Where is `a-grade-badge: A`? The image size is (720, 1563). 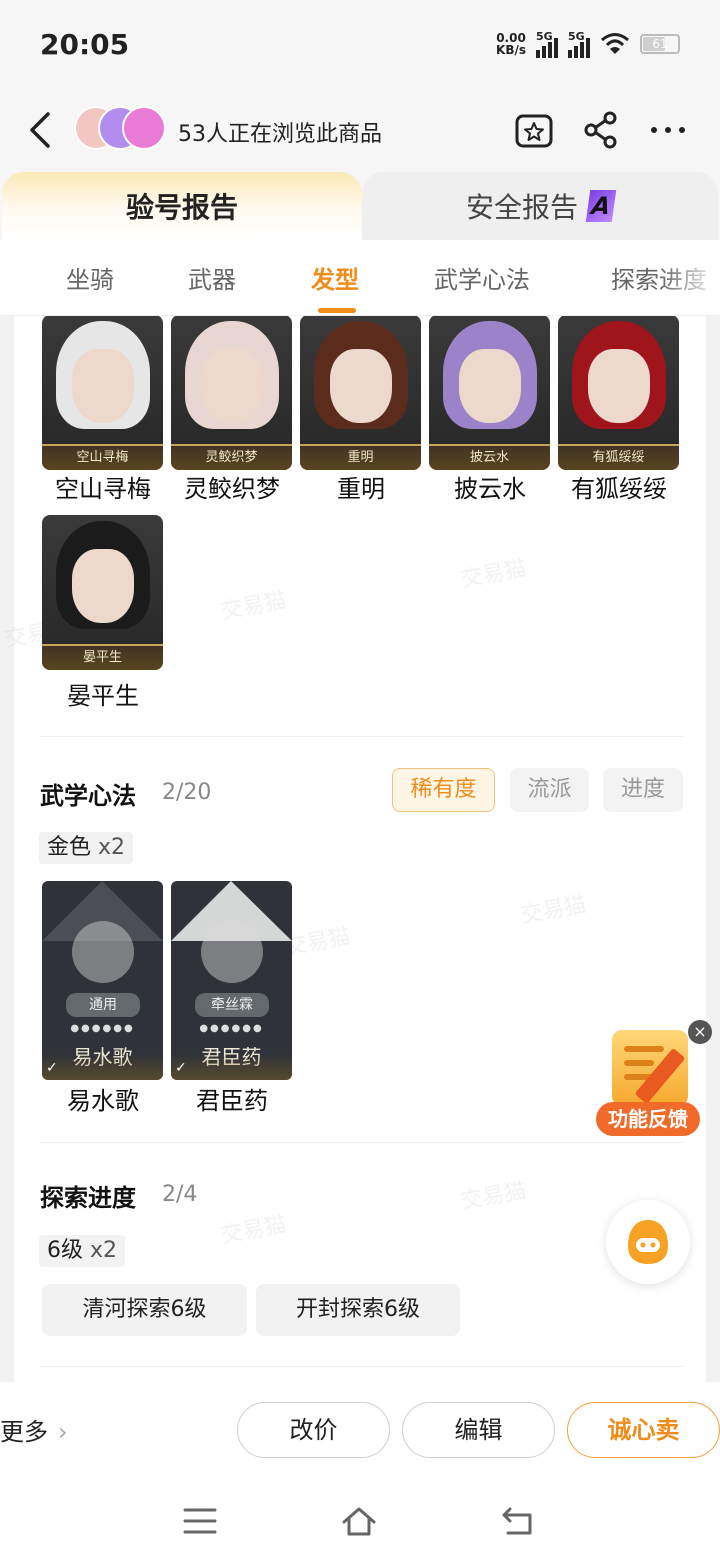 a-grade-badge: A is located at coordinates (601, 206).